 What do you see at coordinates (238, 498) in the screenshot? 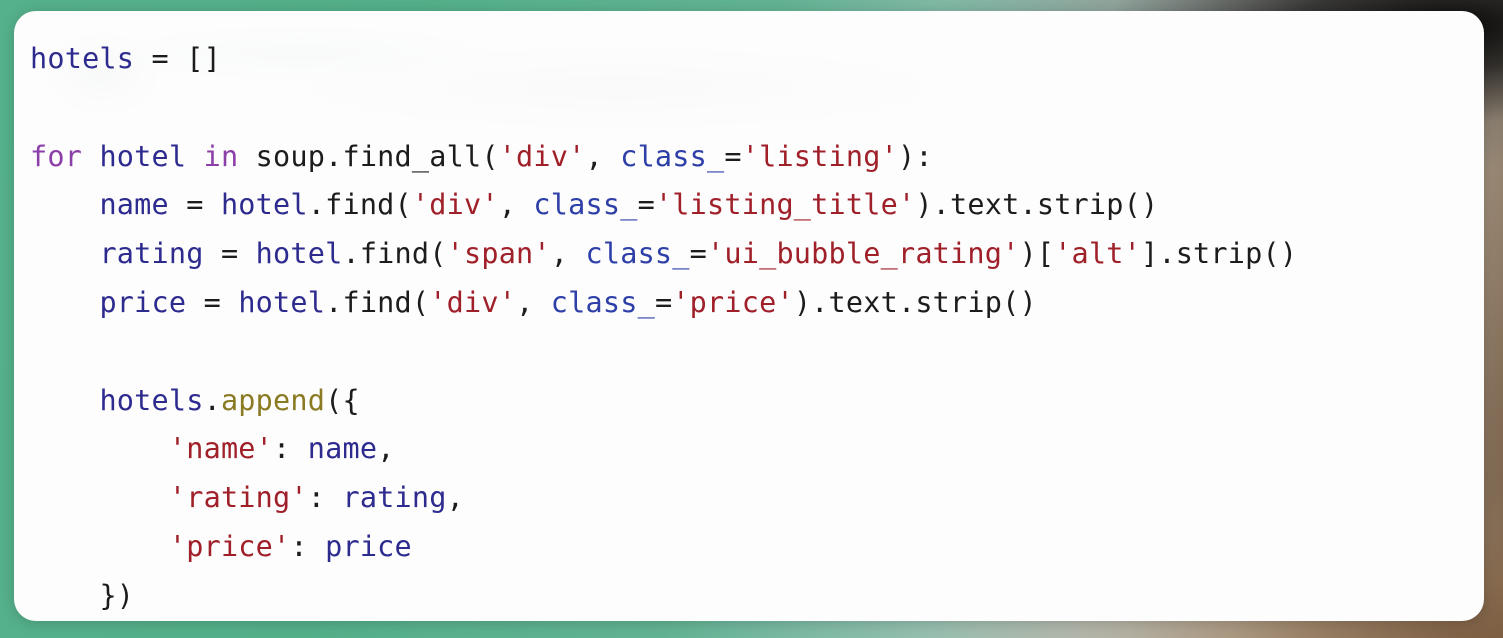
I see `code-token-str: 'rating'` at bounding box center [238, 498].